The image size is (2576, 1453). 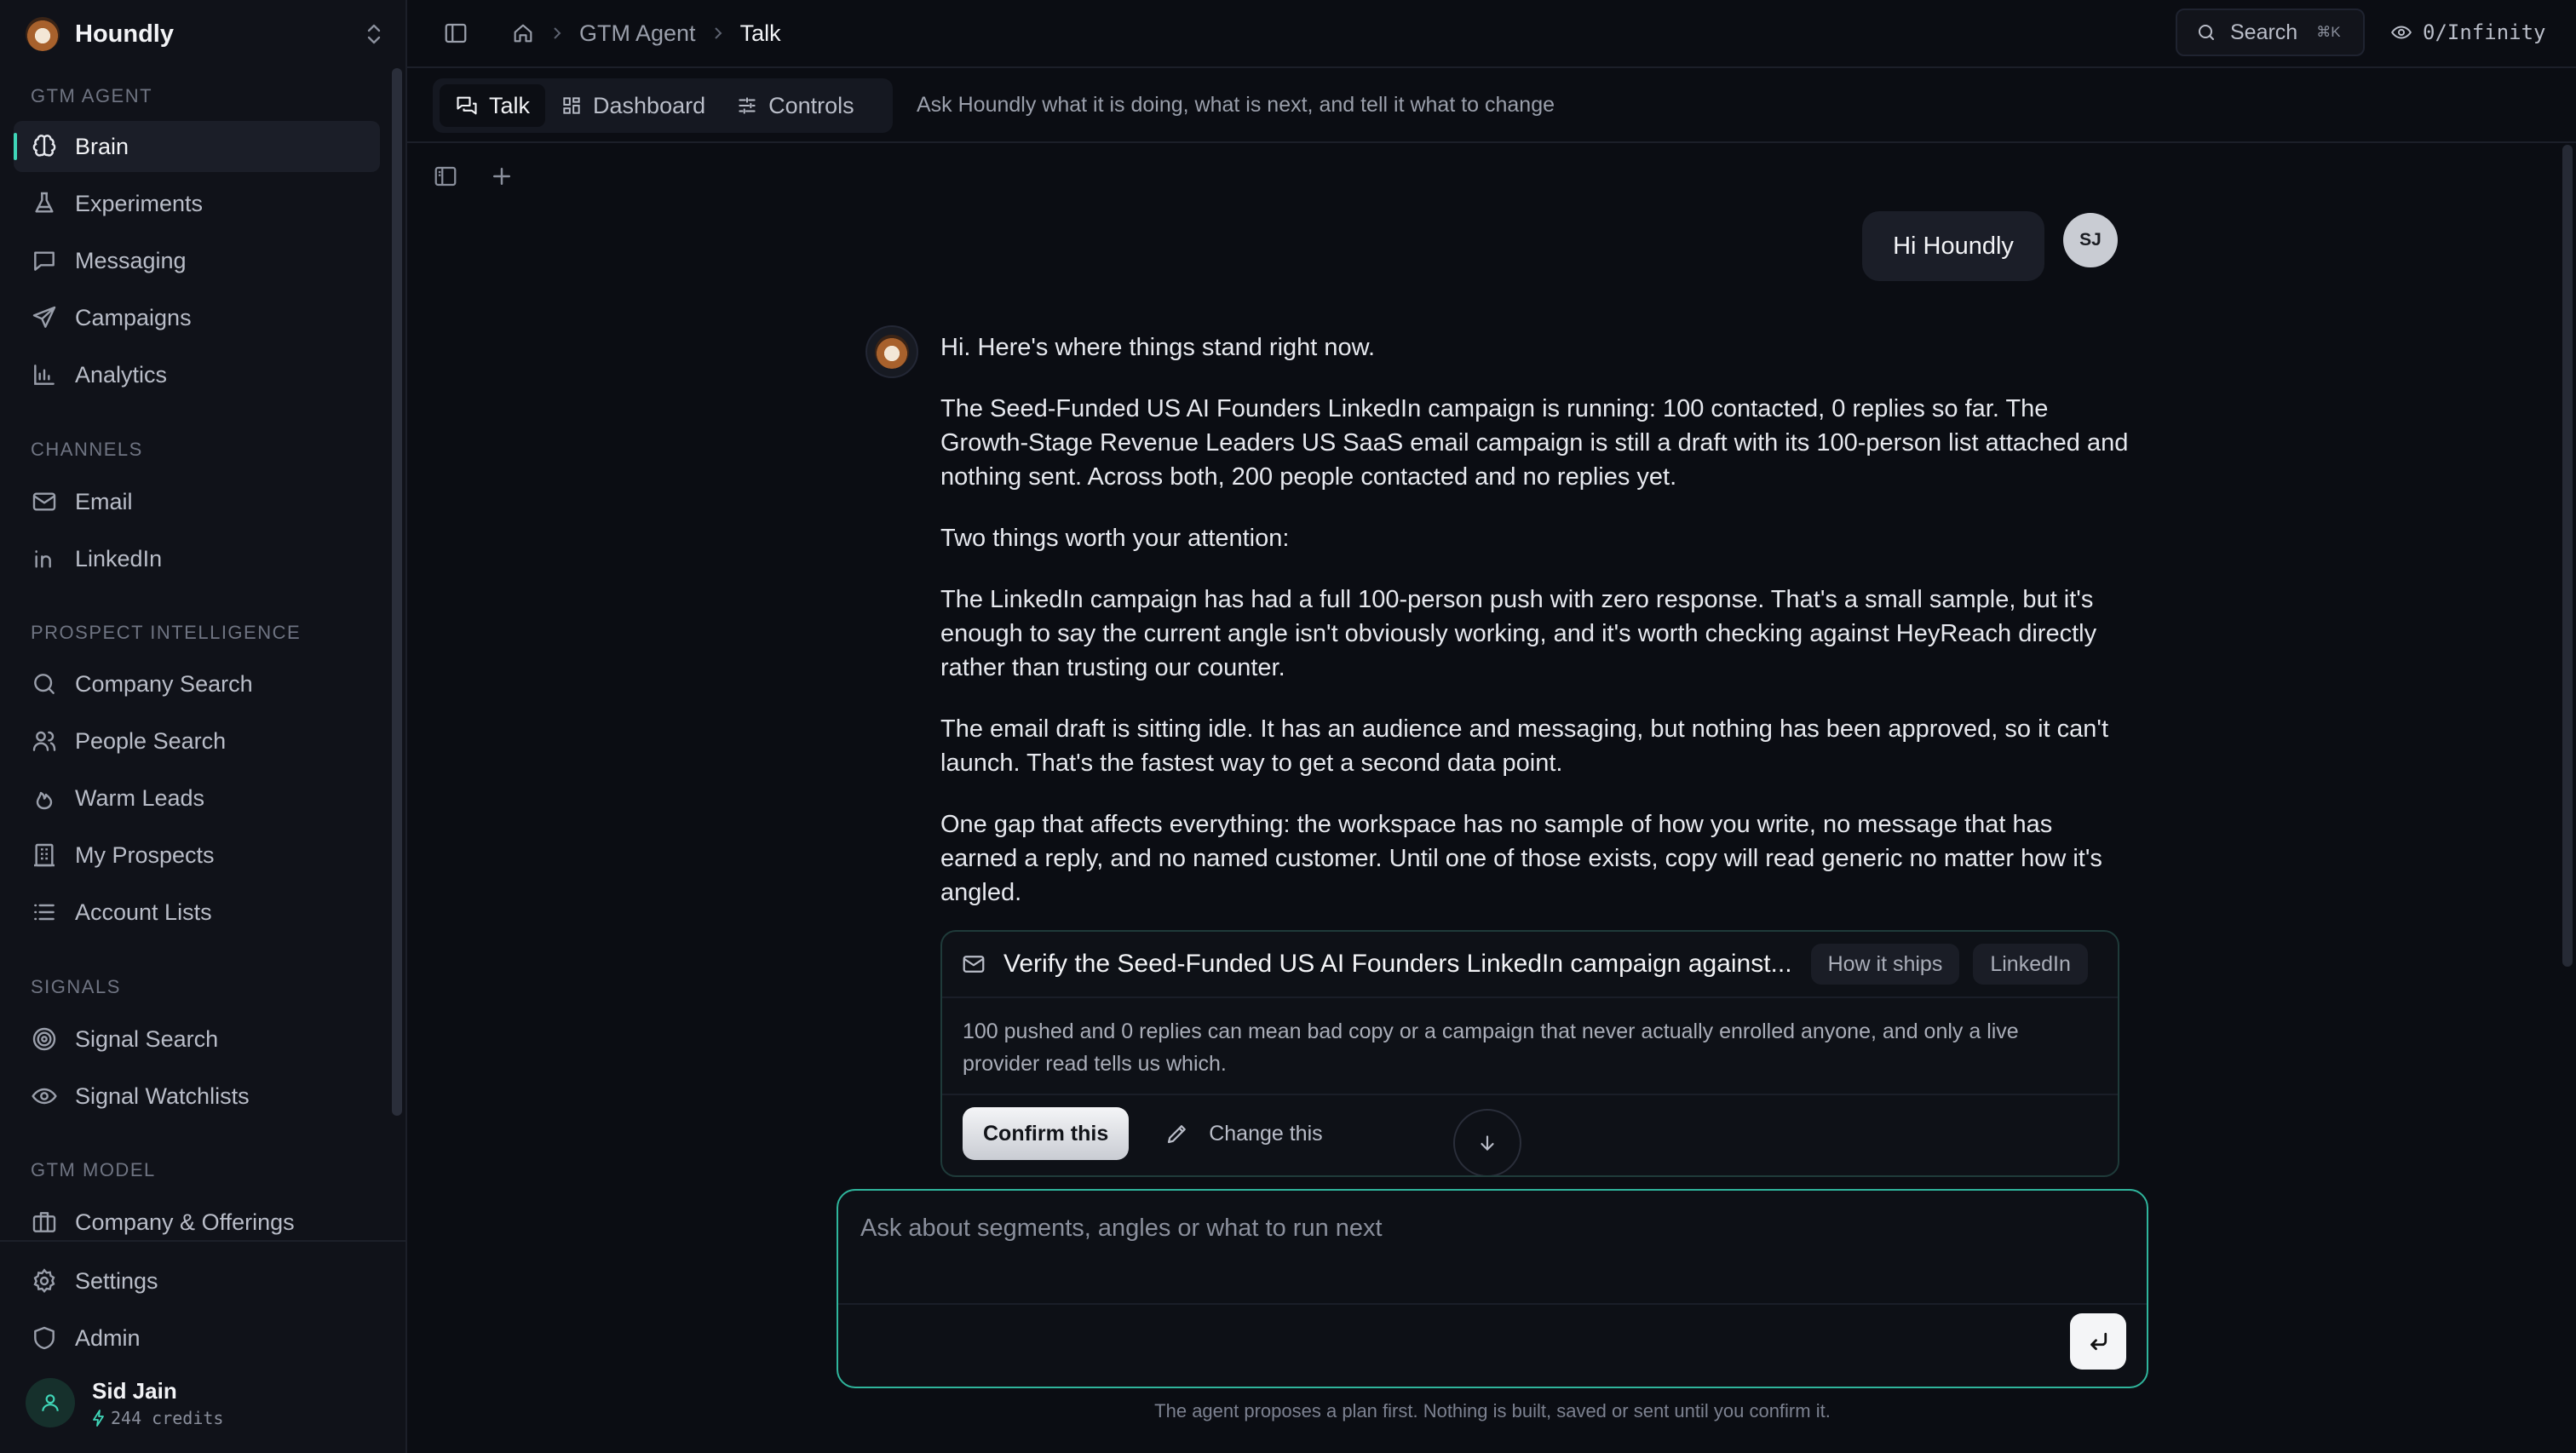 What do you see at coordinates (2567, 556) in the screenshot?
I see `chat-scrollbar` at bounding box center [2567, 556].